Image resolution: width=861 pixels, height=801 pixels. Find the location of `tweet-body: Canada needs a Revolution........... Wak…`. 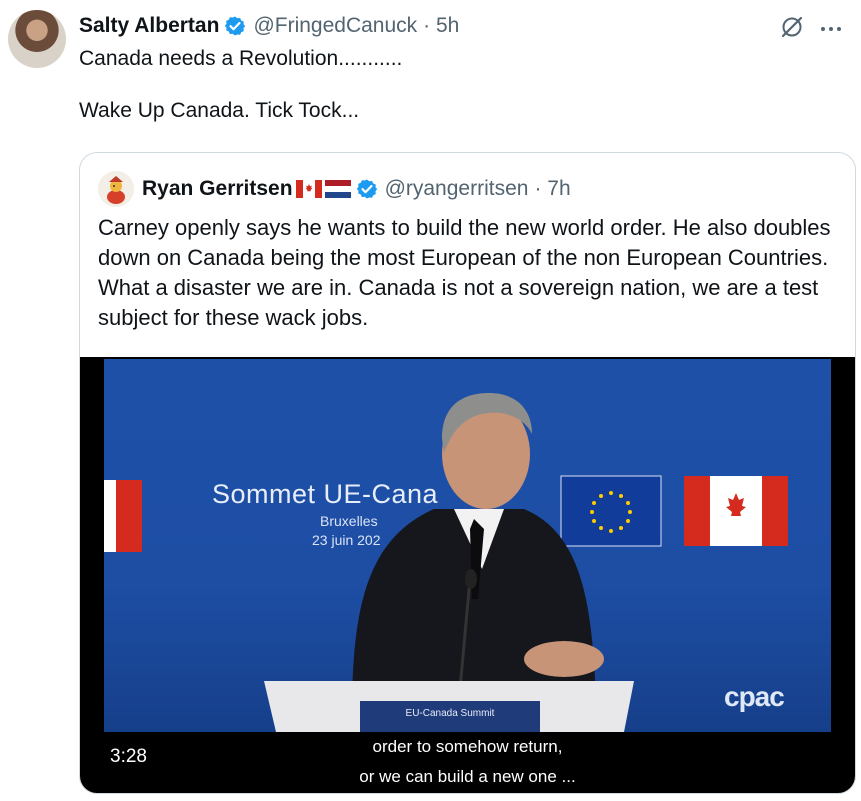

tweet-body: Canada needs a Revolution........... Wak… is located at coordinates (449, 85).